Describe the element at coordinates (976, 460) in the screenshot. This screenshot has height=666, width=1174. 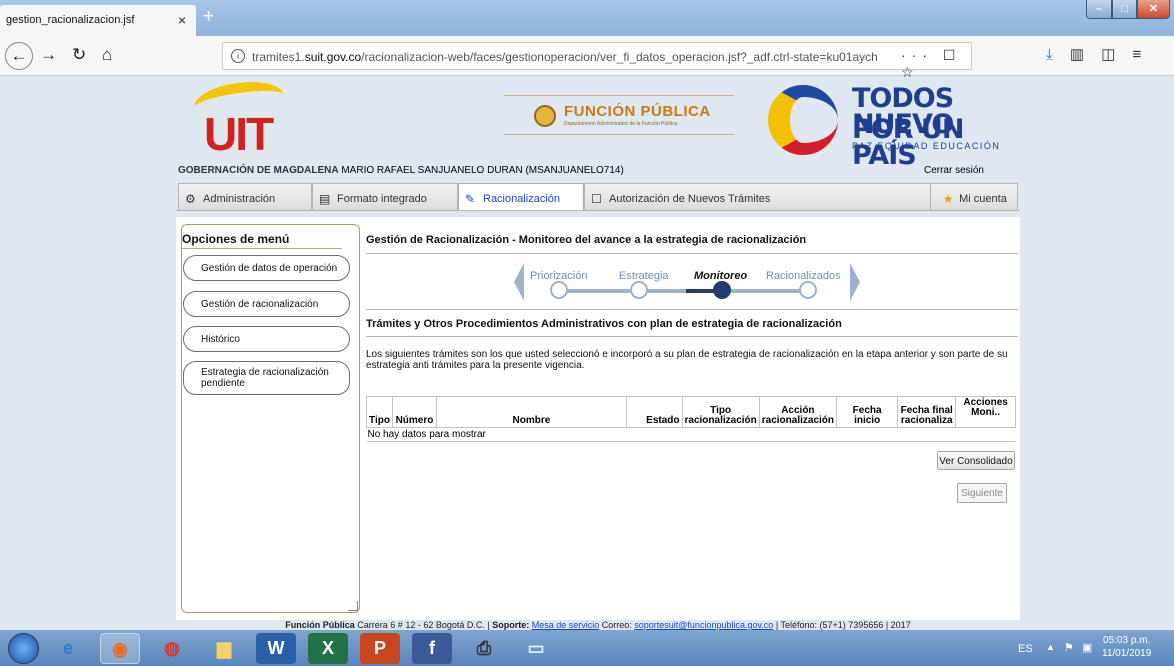
I see `ver-consolidado-button: Ver Consolidado` at that location.